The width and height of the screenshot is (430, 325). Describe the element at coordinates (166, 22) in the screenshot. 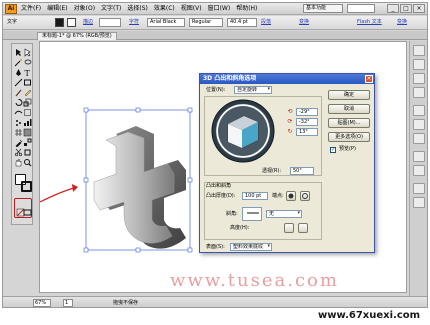

I see `font-family-select: Arial Black` at that location.